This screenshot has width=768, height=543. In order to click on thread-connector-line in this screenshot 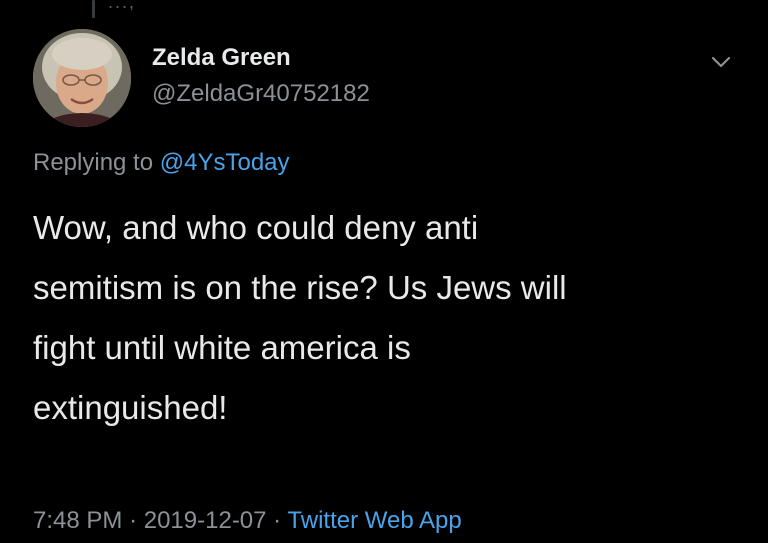, I will do `click(93, 9)`.